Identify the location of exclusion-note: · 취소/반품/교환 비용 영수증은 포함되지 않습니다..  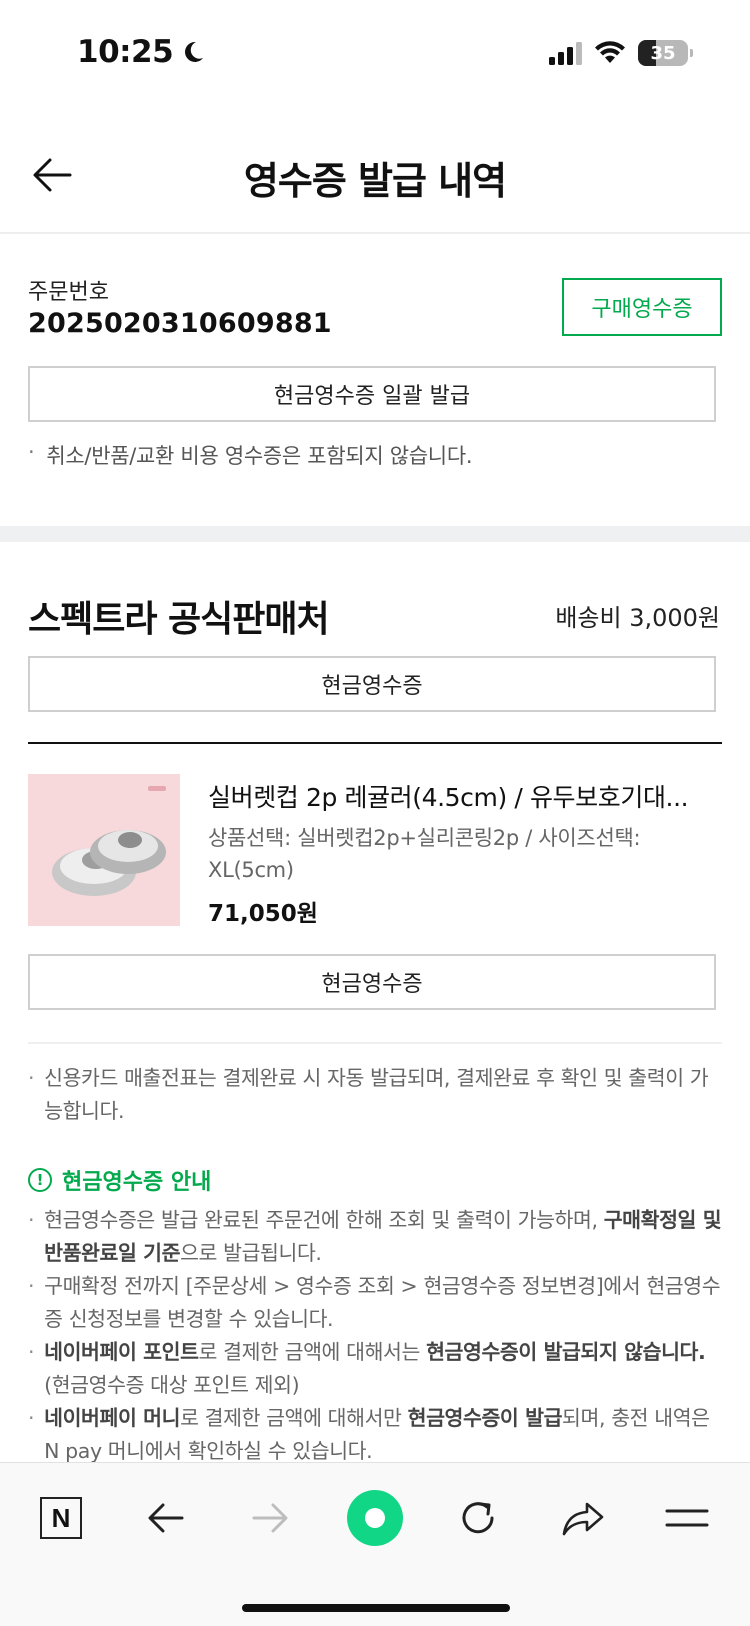
(250, 454).